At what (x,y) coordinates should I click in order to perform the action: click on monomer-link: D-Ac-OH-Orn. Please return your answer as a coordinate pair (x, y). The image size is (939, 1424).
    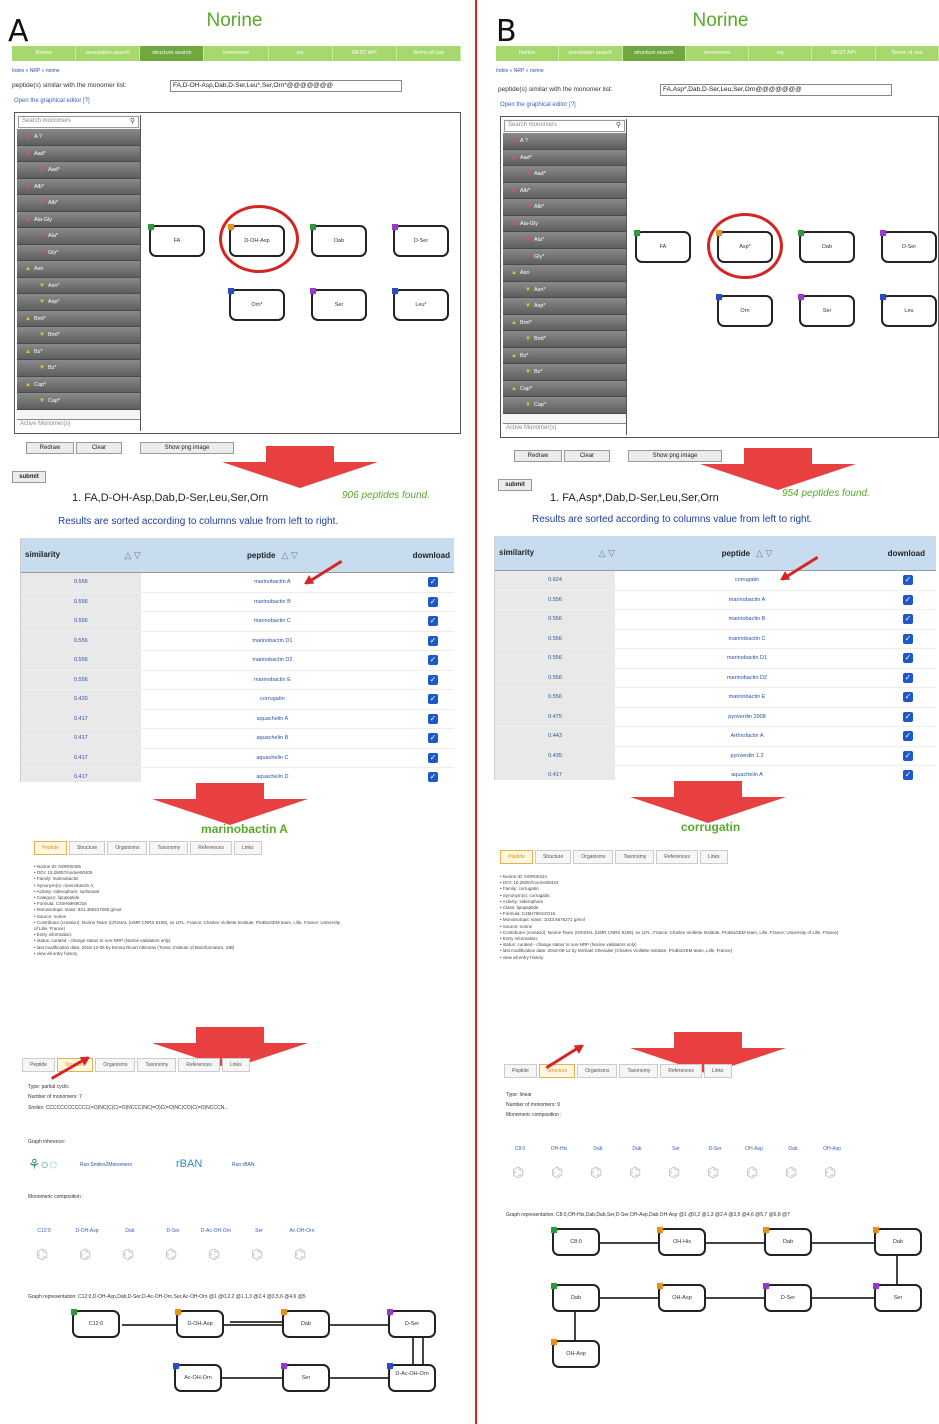
    Looking at the image, I should click on (216, 1231).